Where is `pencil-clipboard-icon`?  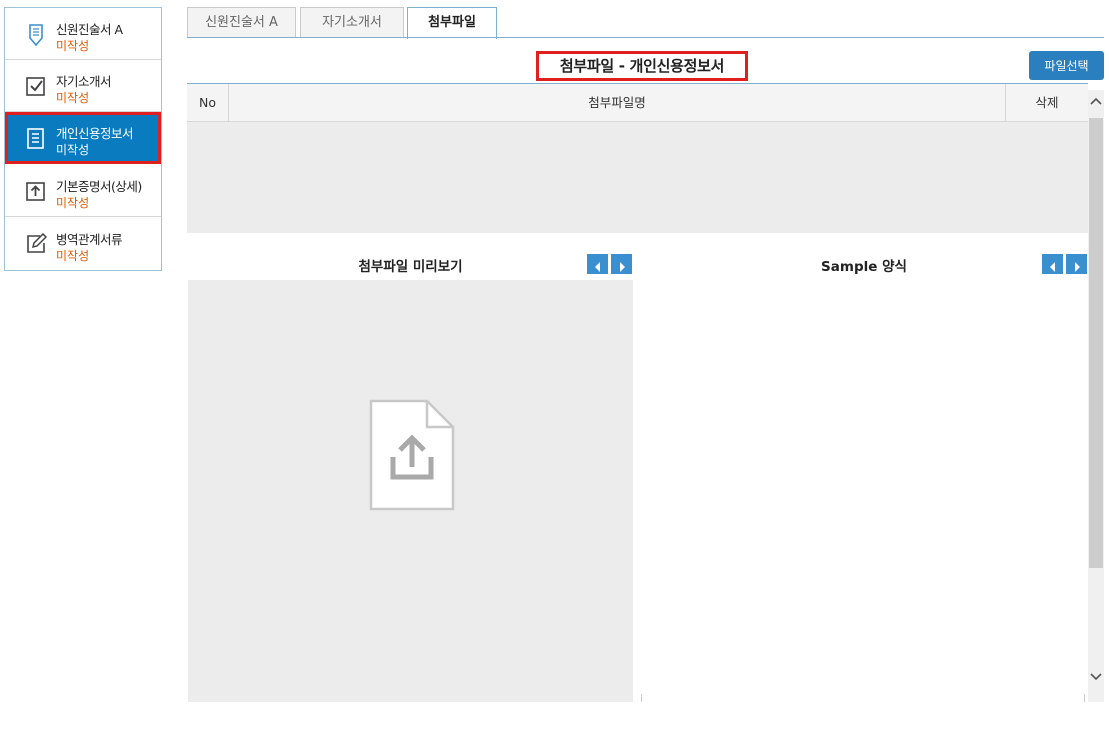 pencil-clipboard-icon is located at coordinates (36, 35).